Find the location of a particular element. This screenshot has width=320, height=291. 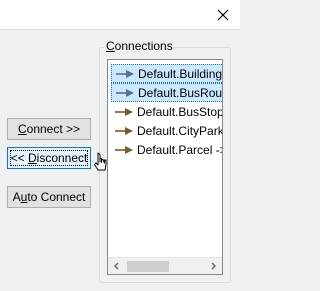

disconnect-button-label: << Disconnect is located at coordinates (49, 158).